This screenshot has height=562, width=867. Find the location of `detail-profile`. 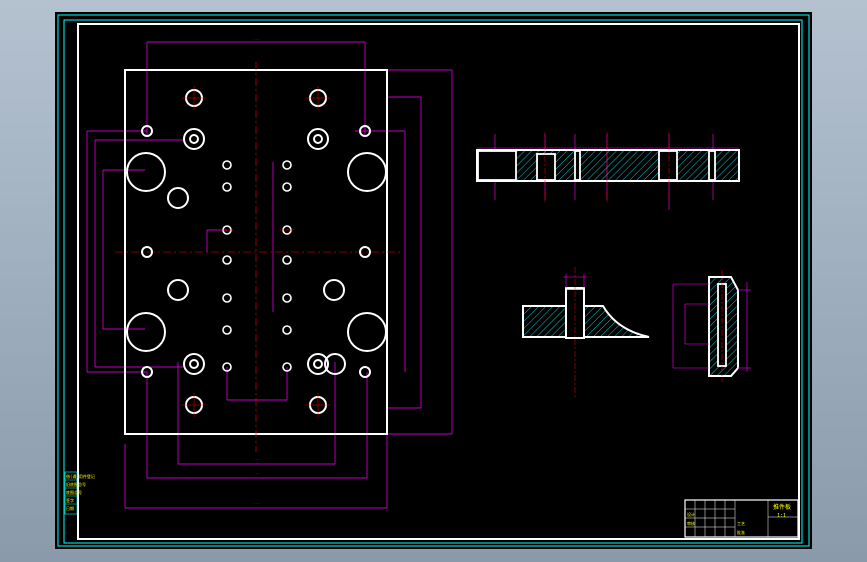

detail-profile is located at coordinates (586, 321).